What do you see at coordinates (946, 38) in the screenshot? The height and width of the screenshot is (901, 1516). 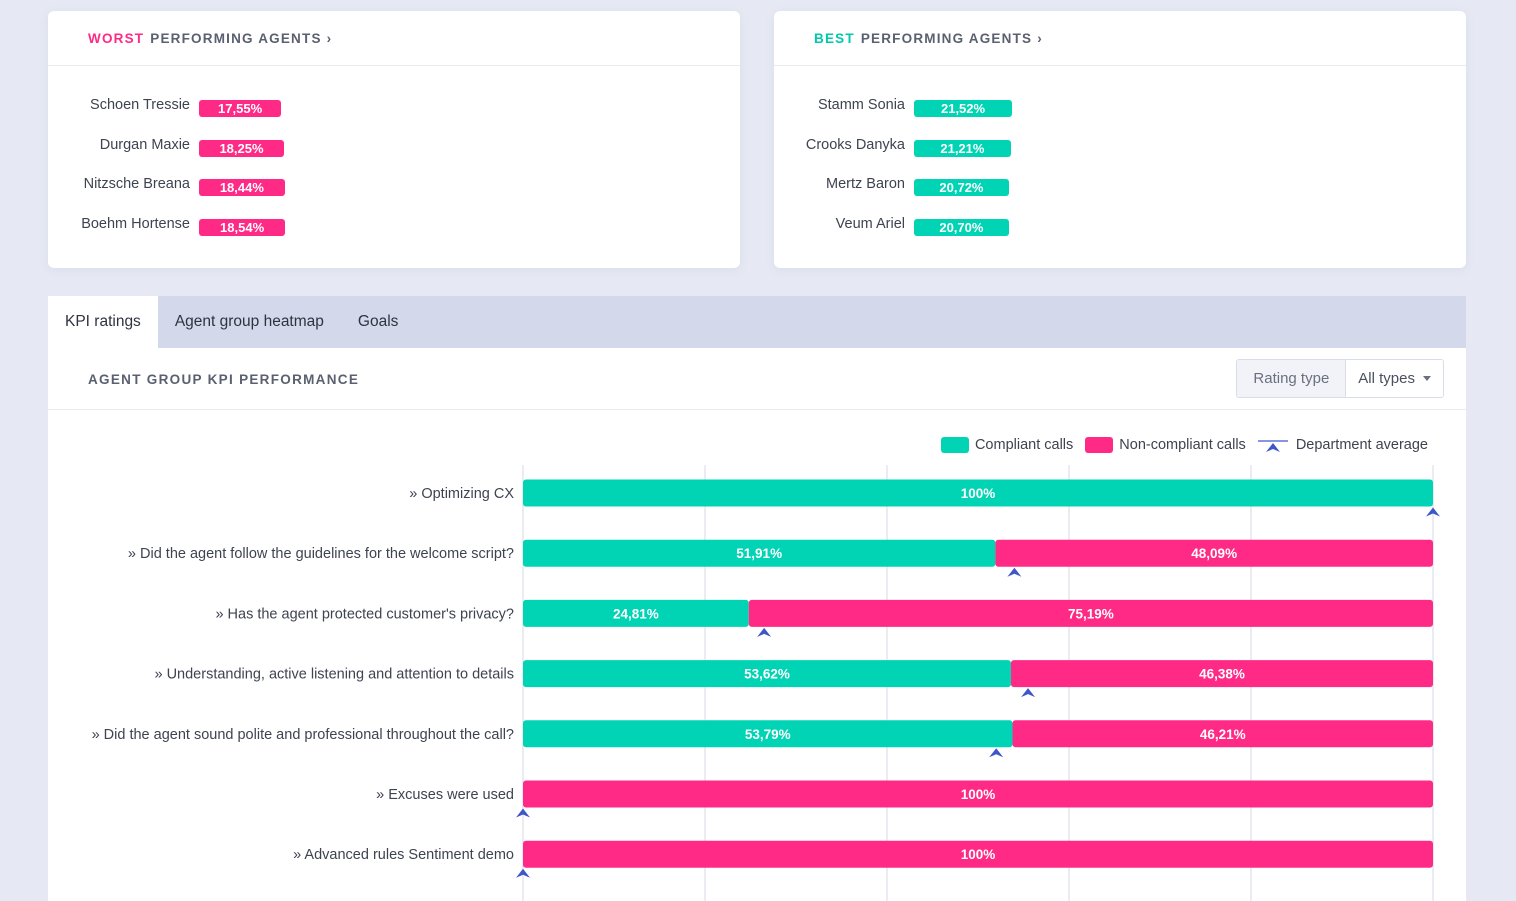 I see `best-title: PERFORMING AGENTS` at bounding box center [946, 38].